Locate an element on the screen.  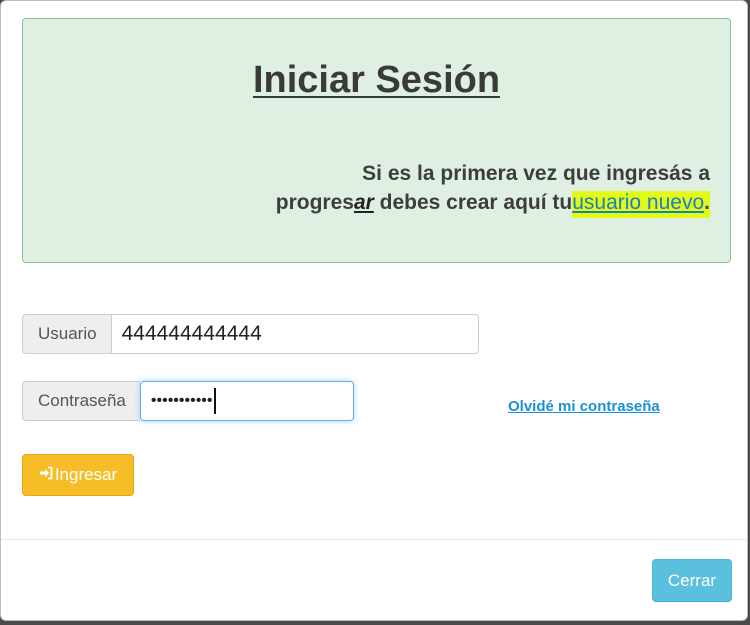
username-label: Usuario is located at coordinates (66, 334).